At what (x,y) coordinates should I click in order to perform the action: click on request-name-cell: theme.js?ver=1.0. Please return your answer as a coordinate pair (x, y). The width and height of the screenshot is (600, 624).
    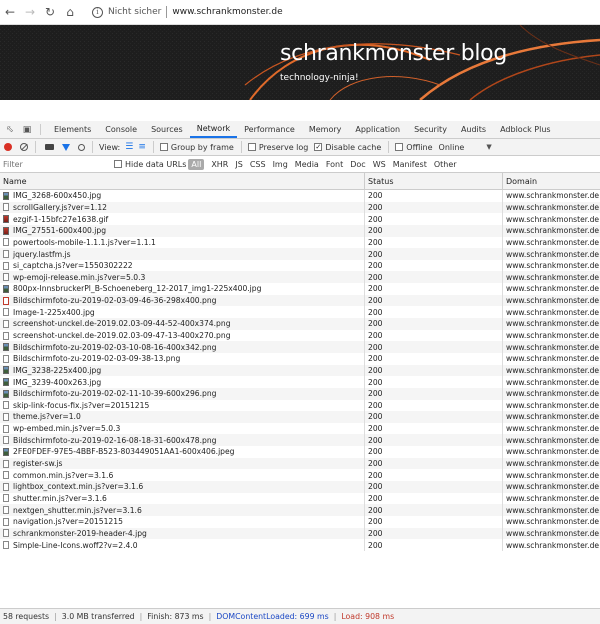
    Looking at the image, I should click on (182, 417).